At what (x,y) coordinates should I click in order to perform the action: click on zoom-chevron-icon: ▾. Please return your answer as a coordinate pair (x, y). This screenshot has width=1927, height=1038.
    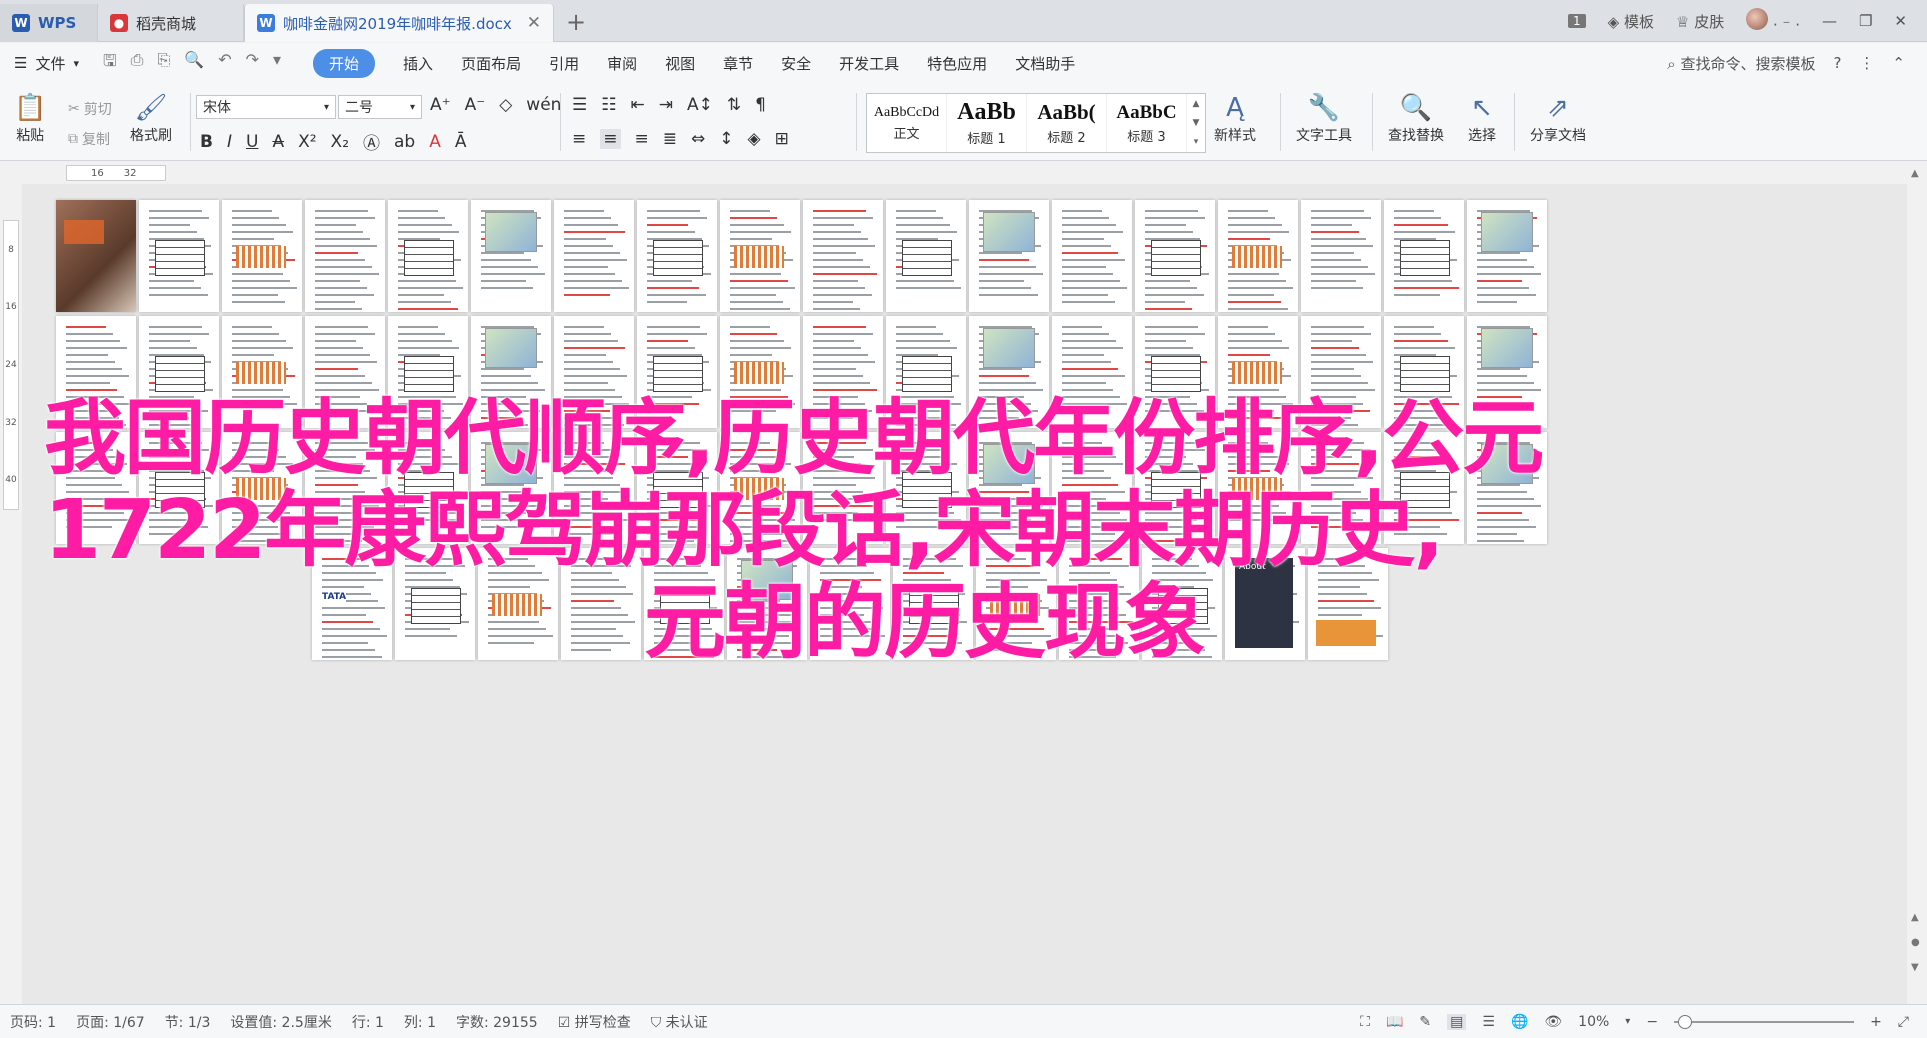
    Looking at the image, I should click on (1627, 1021).